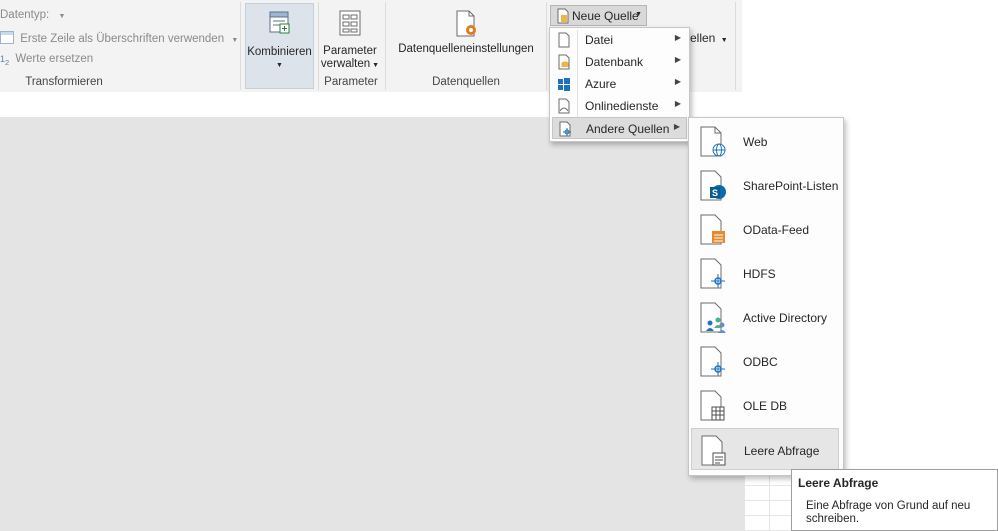 The width and height of the screenshot is (998, 531). What do you see at coordinates (564, 62) in the screenshot?
I see `database-icon` at bounding box center [564, 62].